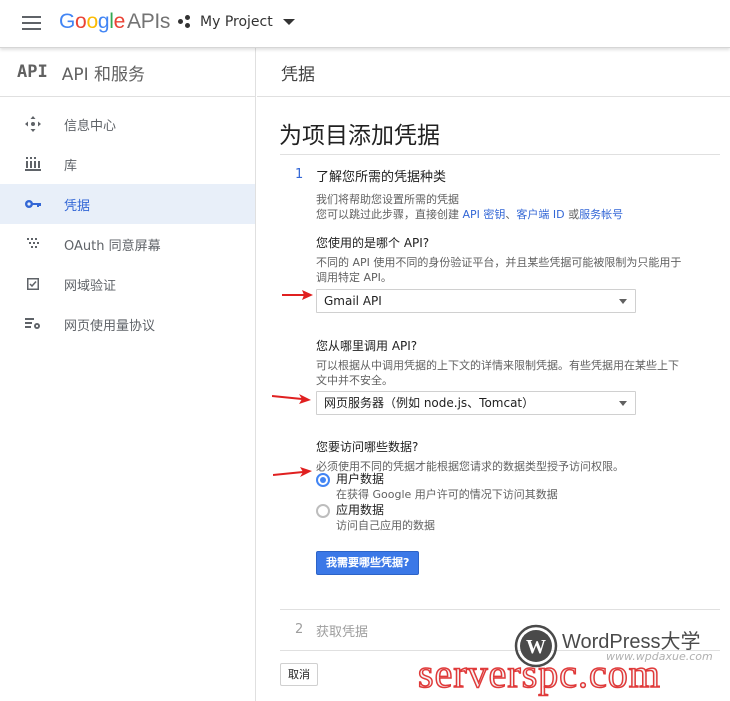 The image size is (730, 701). Describe the element at coordinates (127, 124) in the screenshot. I see `sidebar-item-dashboard: 信息中心` at that location.